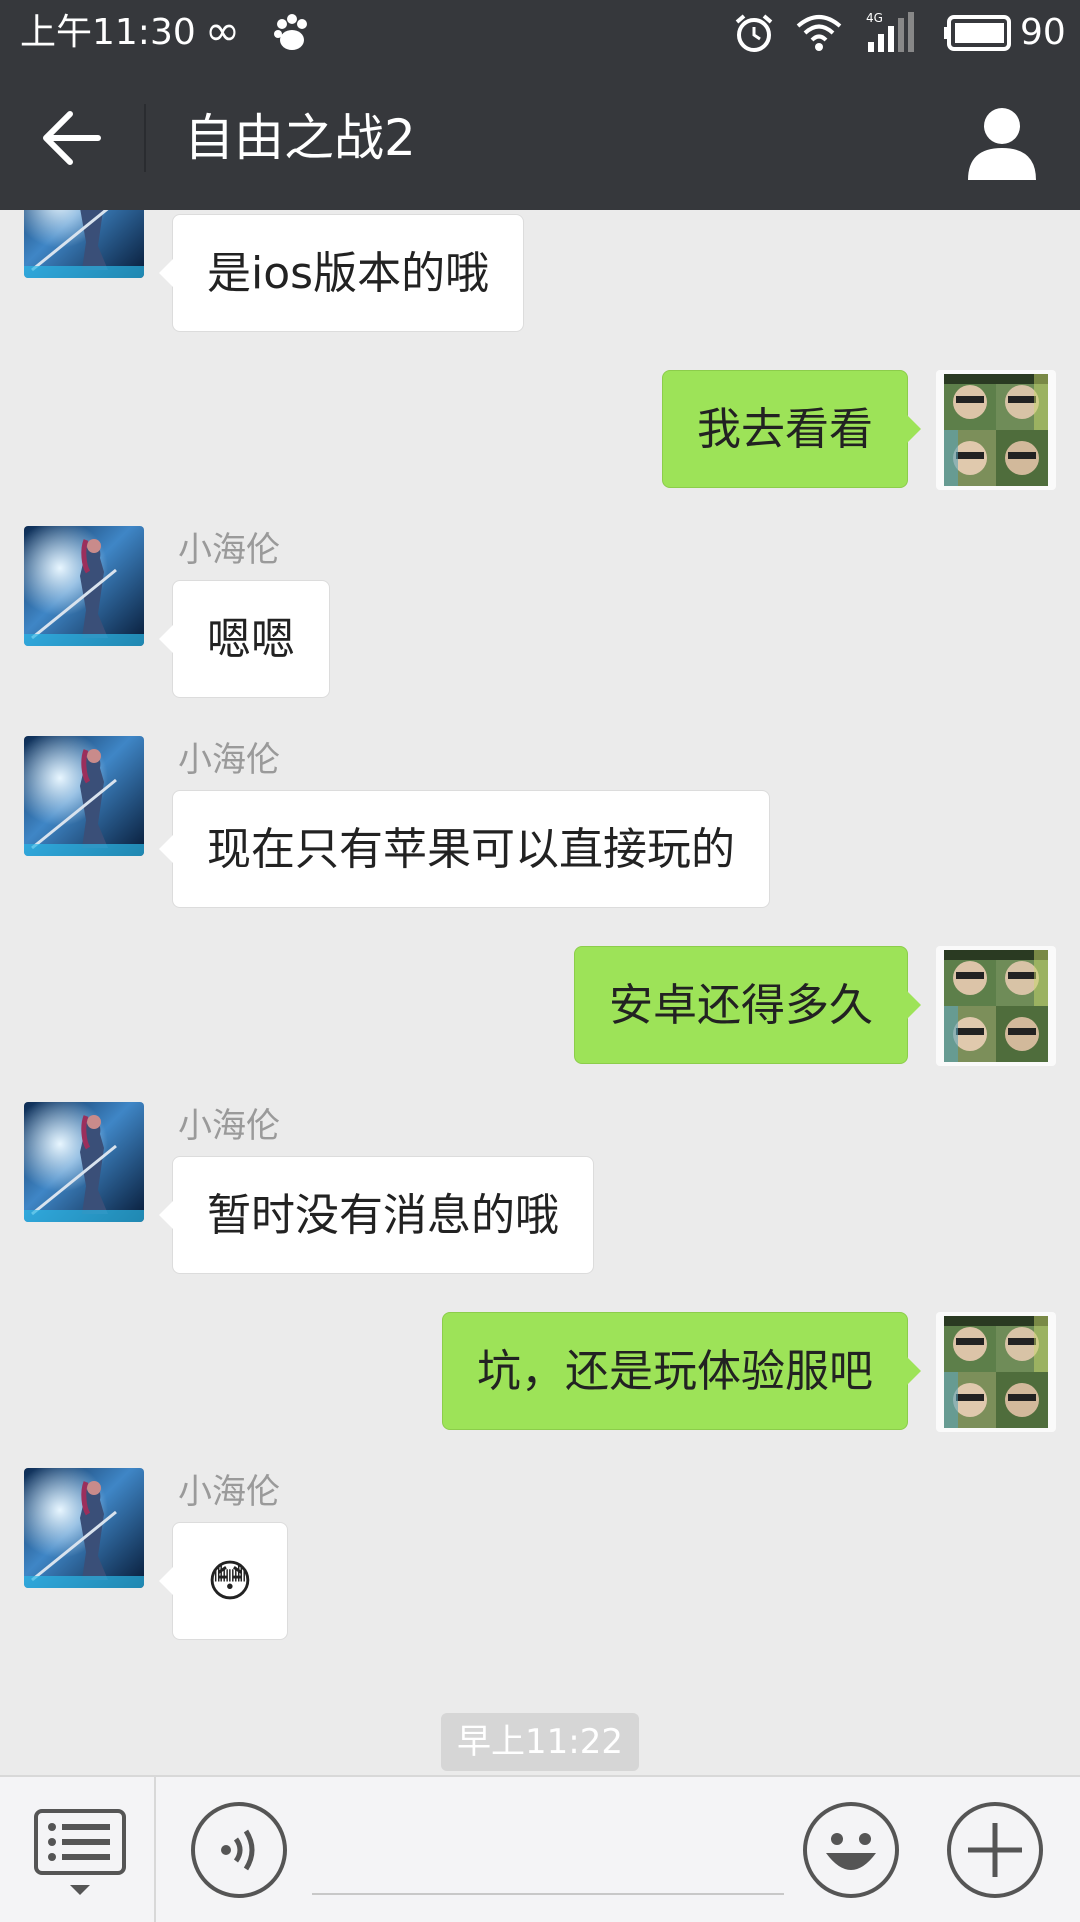  Describe the element at coordinates (681, 1371) in the screenshot. I see `message-bubble-outgoing: 坑，还是玩体验服吧` at that location.